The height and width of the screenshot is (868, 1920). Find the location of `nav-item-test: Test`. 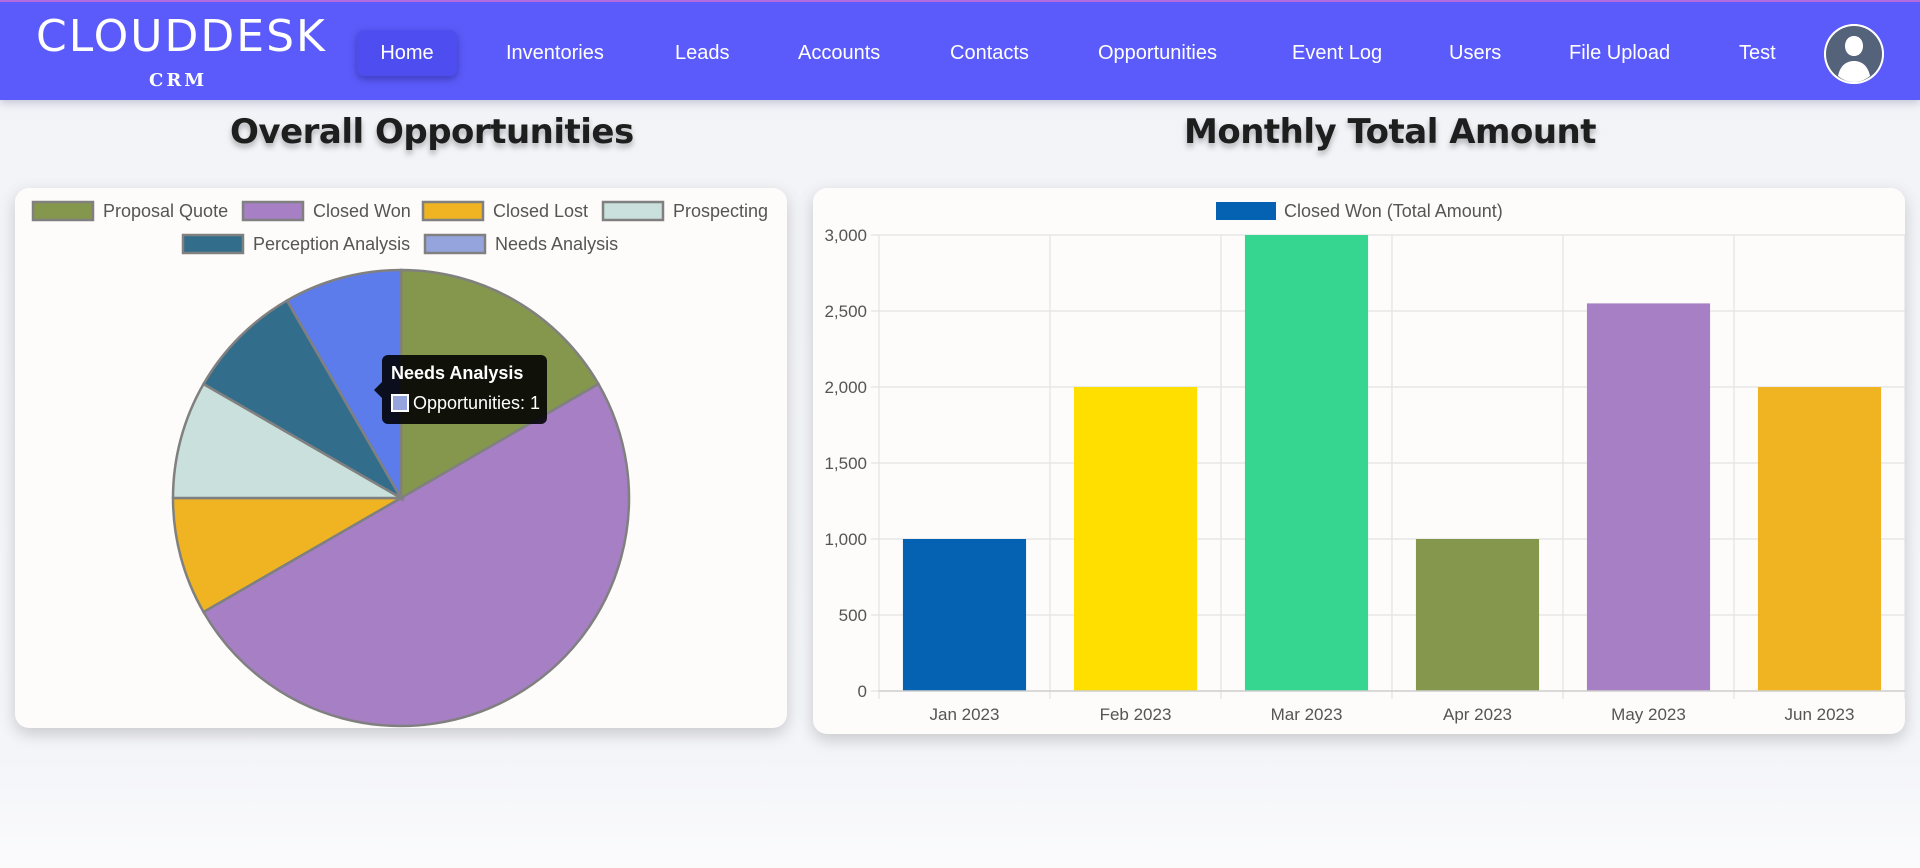

nav-item-test: Test is located at coordinates (1757, 53).